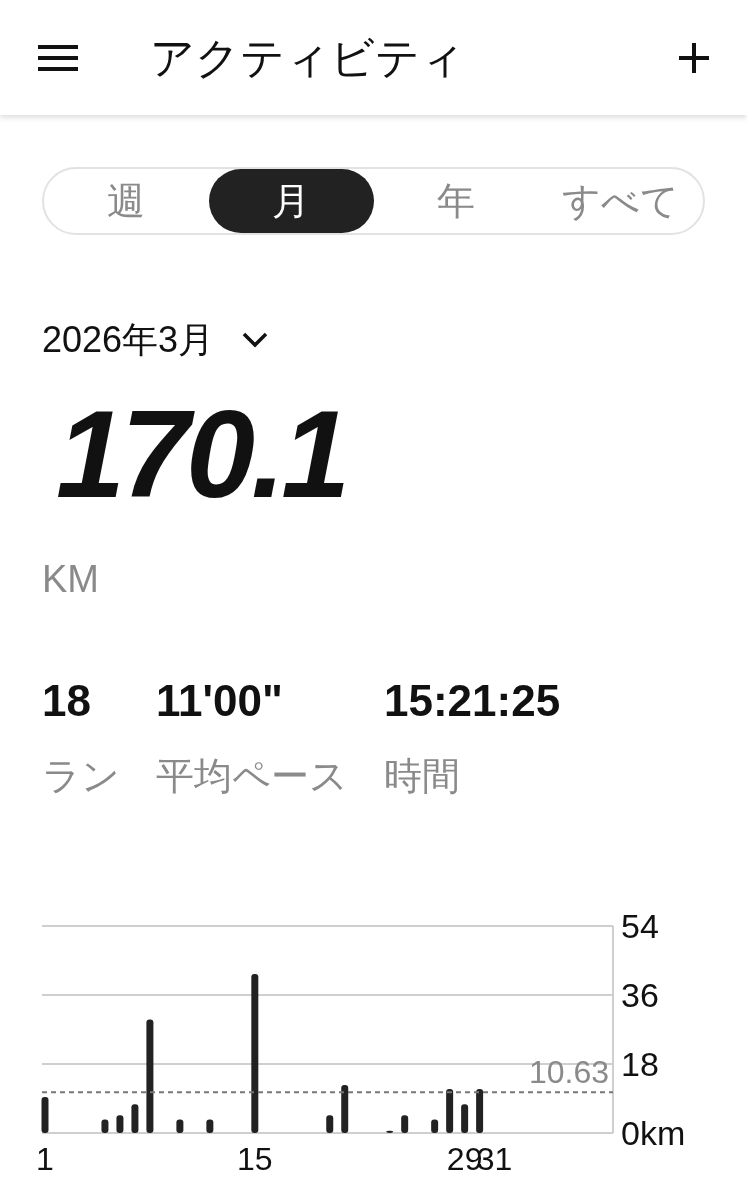 This screenshot has width=747, height=1200. What do you see at coordinates (252, 776) in the screenshot?
I see `stat-label: 平均ペース` at bounding box center [252, 776].